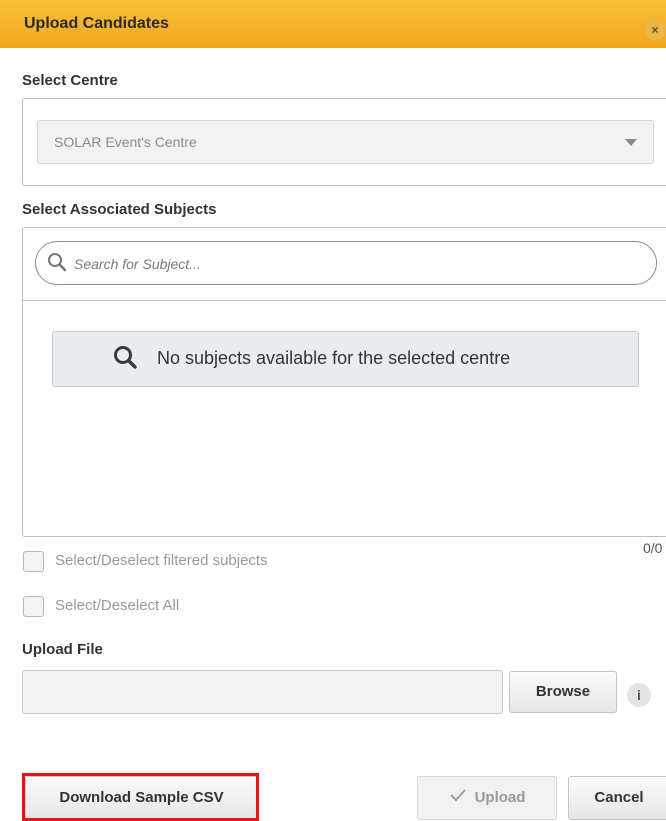 The height and width of the screenshot is (821, 666). Describe the element at coordinates (33, 606) in the screenshot. I see `select-all-checkbox` at that location.